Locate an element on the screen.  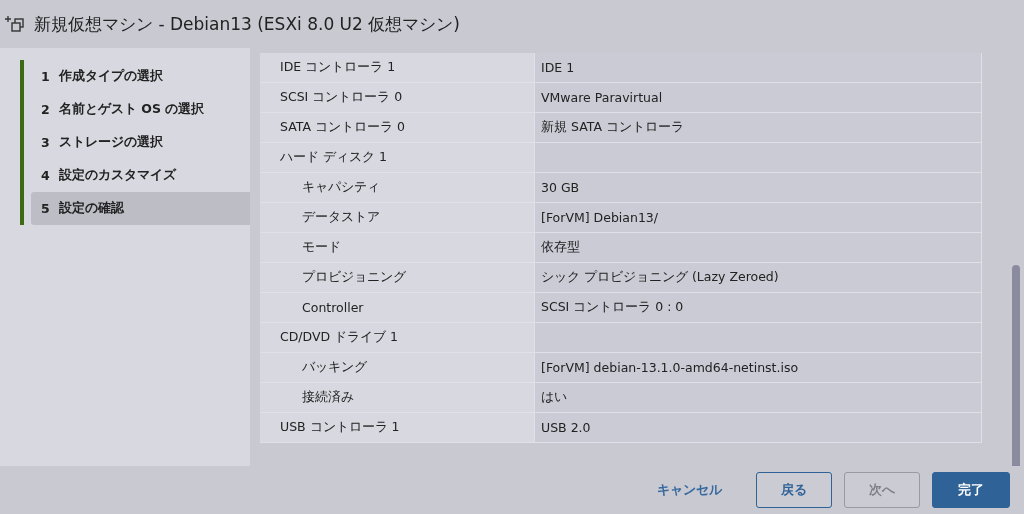
wizard-step: 5 設定の確認 is located at coordinates (140, 208).